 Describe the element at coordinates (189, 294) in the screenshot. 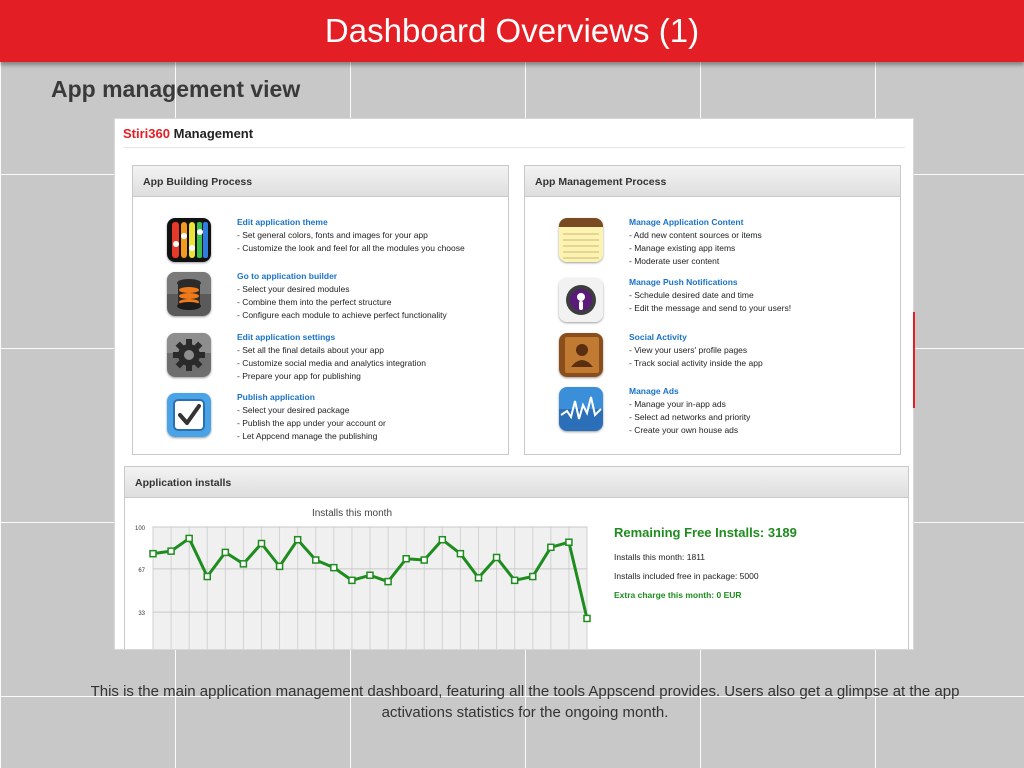

I see `builder-icon` at that location.